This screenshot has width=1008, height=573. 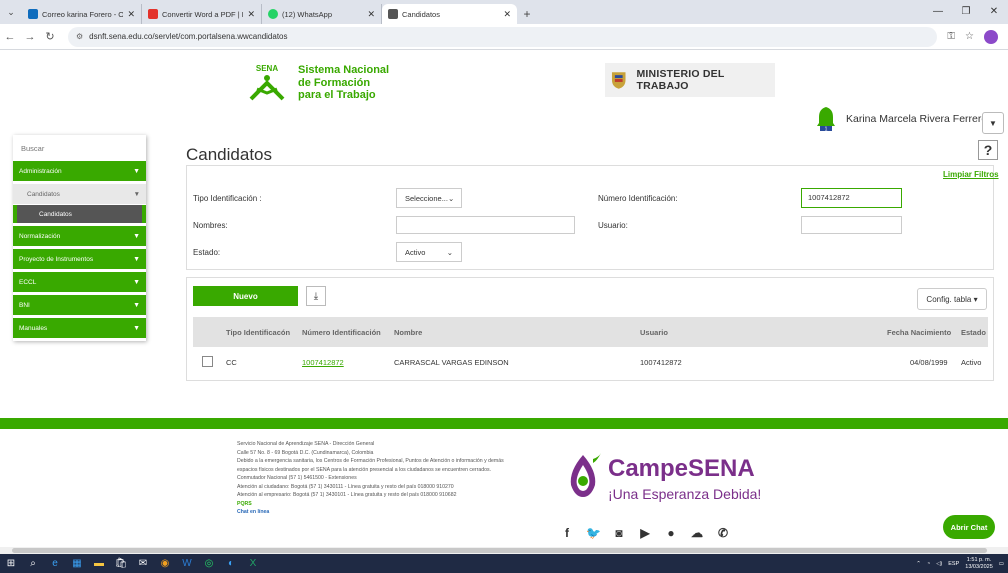 What do you see at coordinates (79, 328) in the screenshot?
I see `sidebar-item-manuales: Manuales ▼` at bounding box center [79, 328].